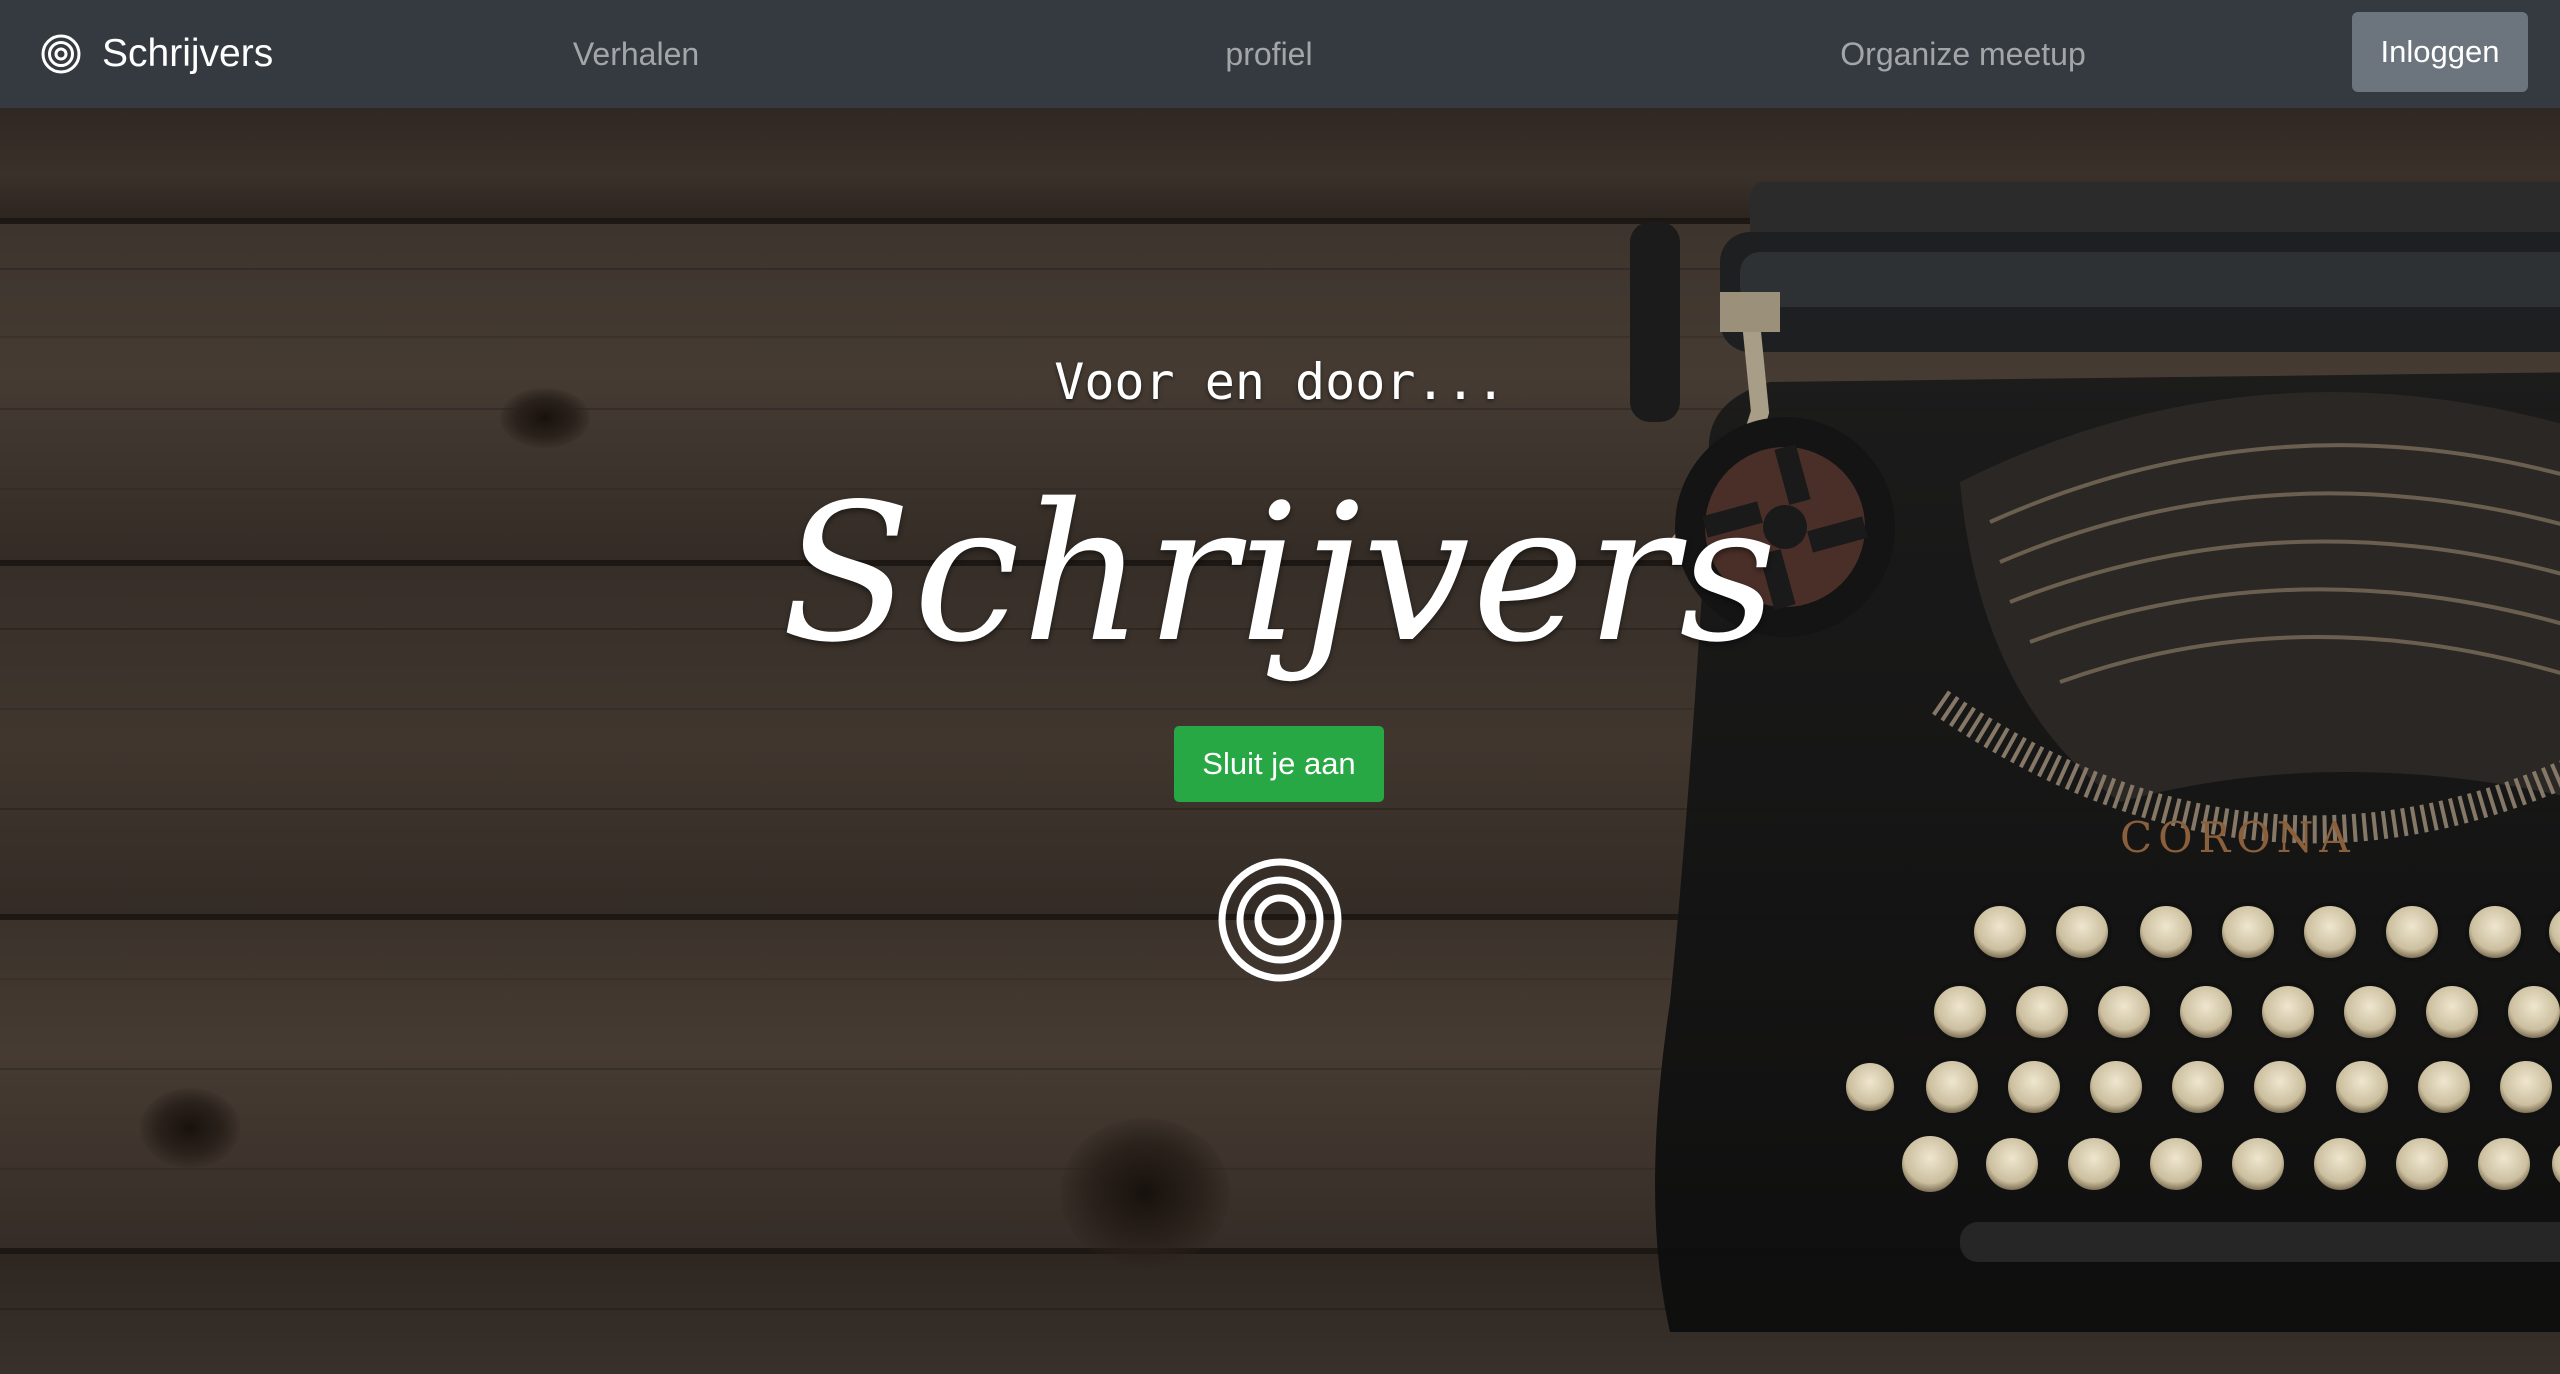  Describe the element at coordinates (1268, 54) in the screenshot. I see `nav-link-profiel: profiel` at that location.